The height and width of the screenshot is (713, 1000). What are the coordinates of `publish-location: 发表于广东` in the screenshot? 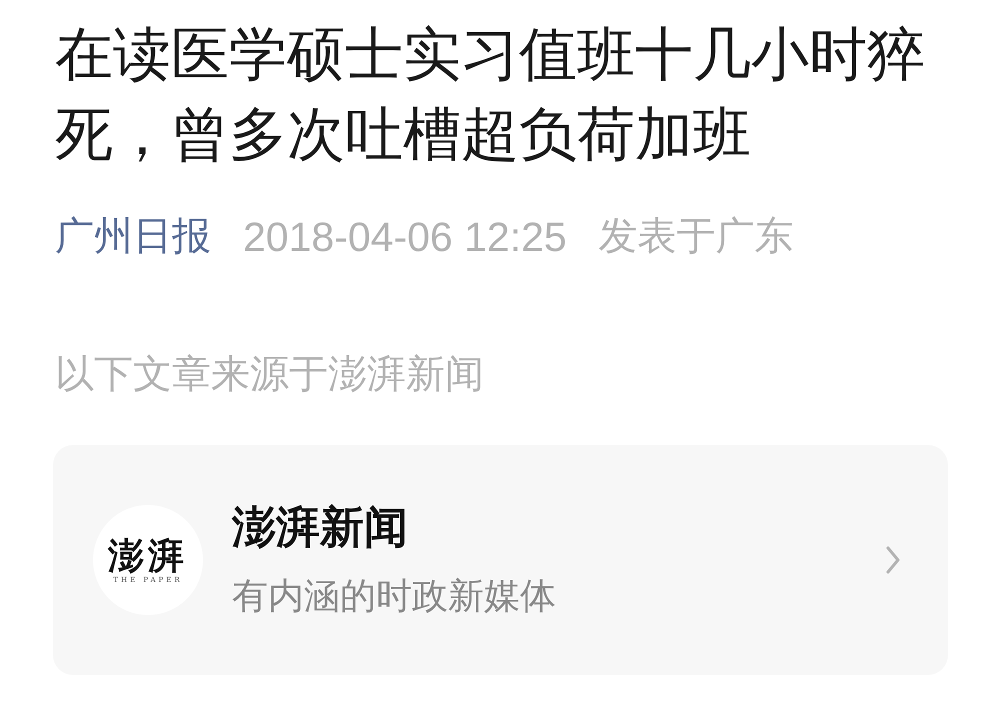 It's located at (696, 237).